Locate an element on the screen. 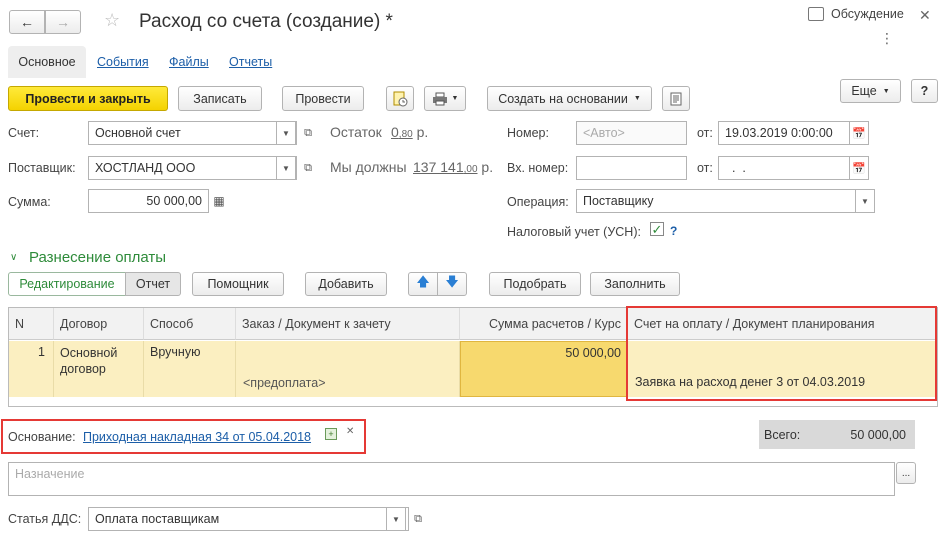  column-header-order: Заказ / Документ к зачету is located at coordinates (348, 324).